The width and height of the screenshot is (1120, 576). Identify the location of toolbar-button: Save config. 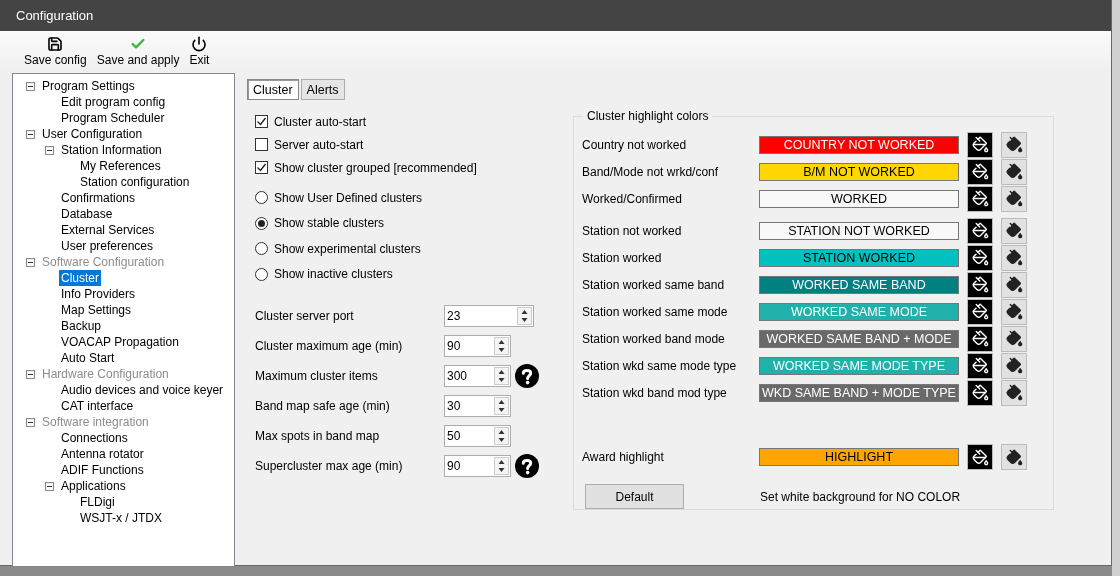
(55, 51).